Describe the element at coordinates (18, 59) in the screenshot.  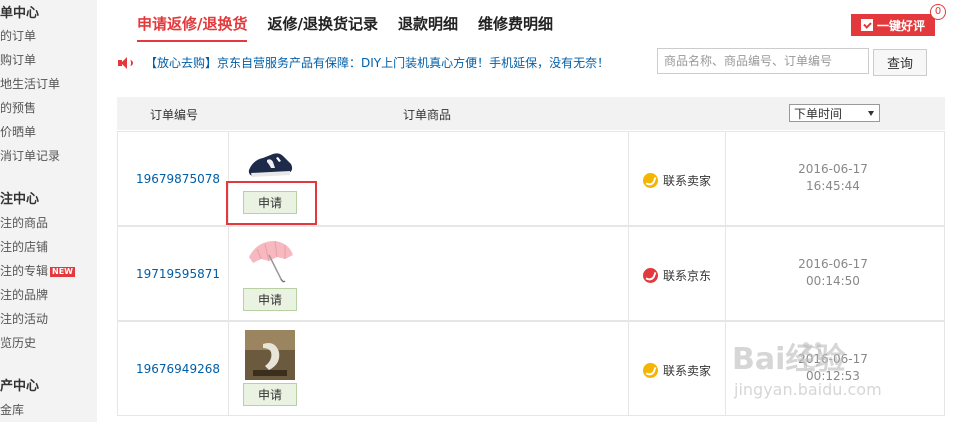
I see `sidebar-item-group-orders: 购订单` at that location.